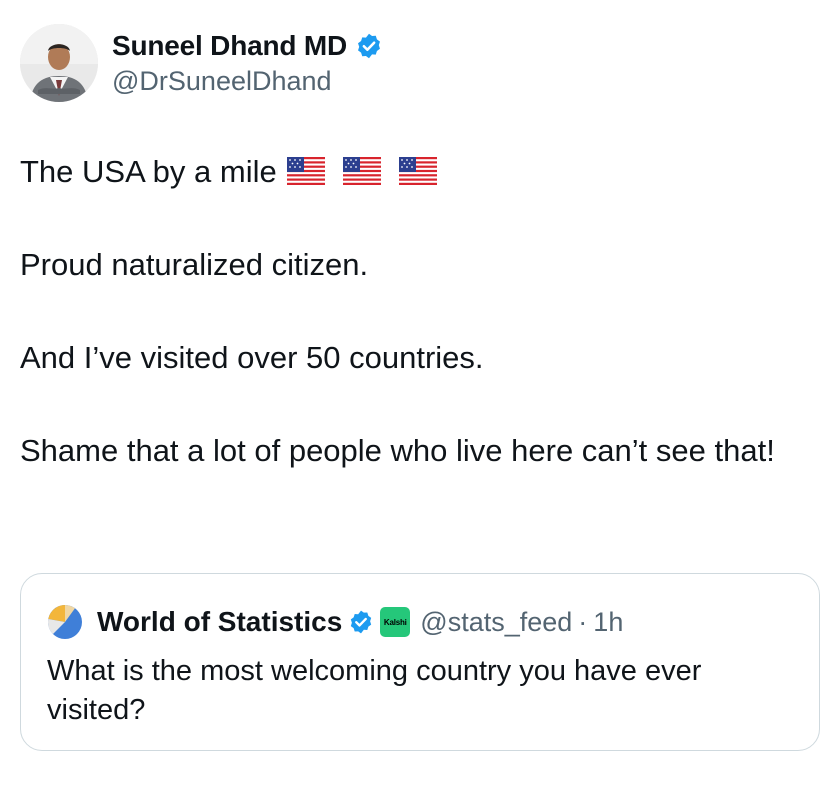 The image size is (840, 789). I want to click on pie-chart-avatar-icon, so click(65, 622).